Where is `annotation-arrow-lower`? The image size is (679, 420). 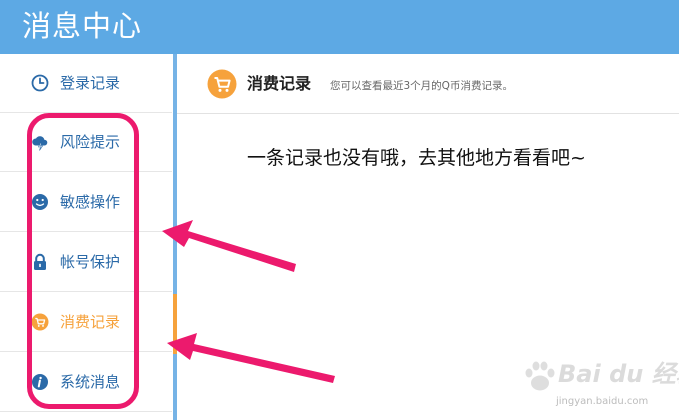
annotation-arrow-lower is located at coordinates (251, 358).